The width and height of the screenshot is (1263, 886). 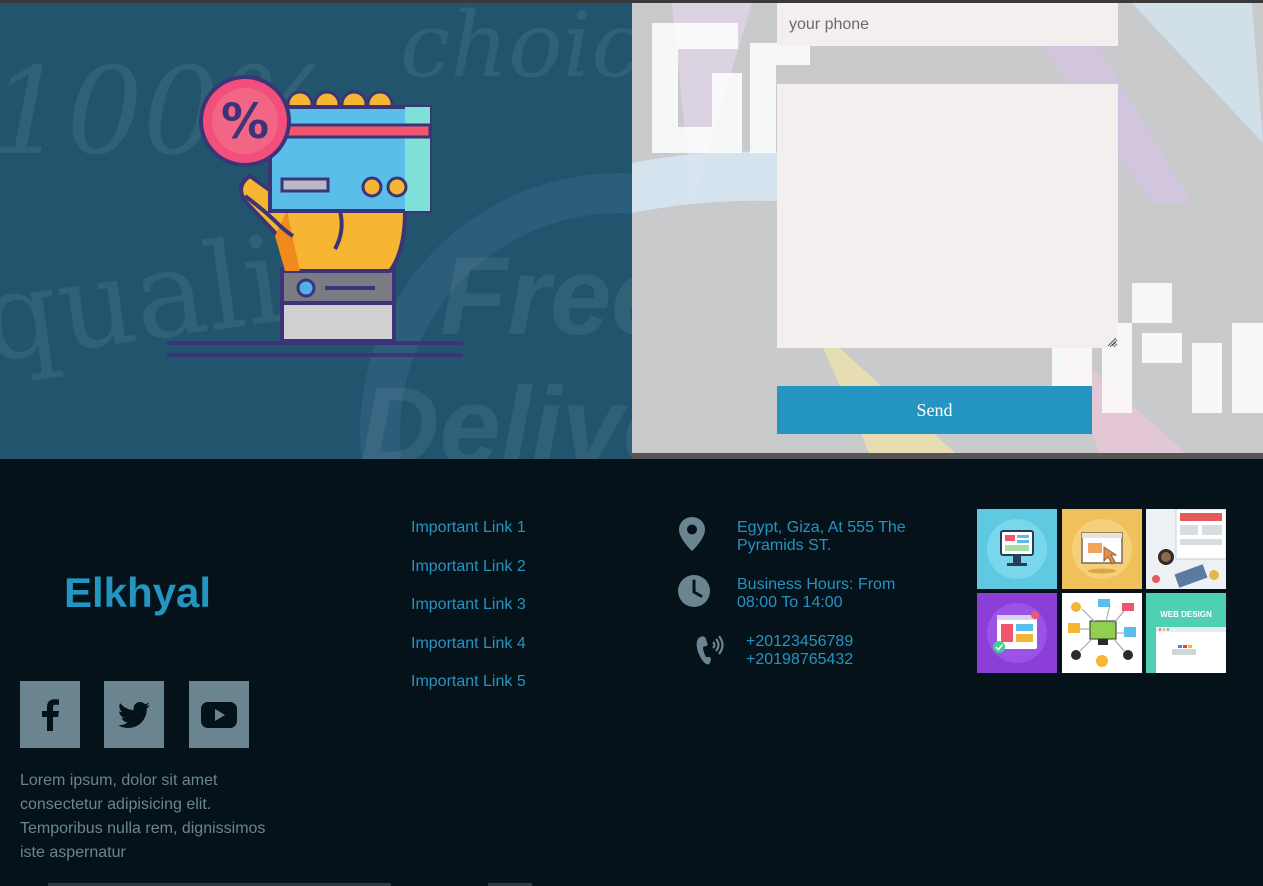 I want to click on browser-cursor-illustration-icon, so click(x=1102, y=549).